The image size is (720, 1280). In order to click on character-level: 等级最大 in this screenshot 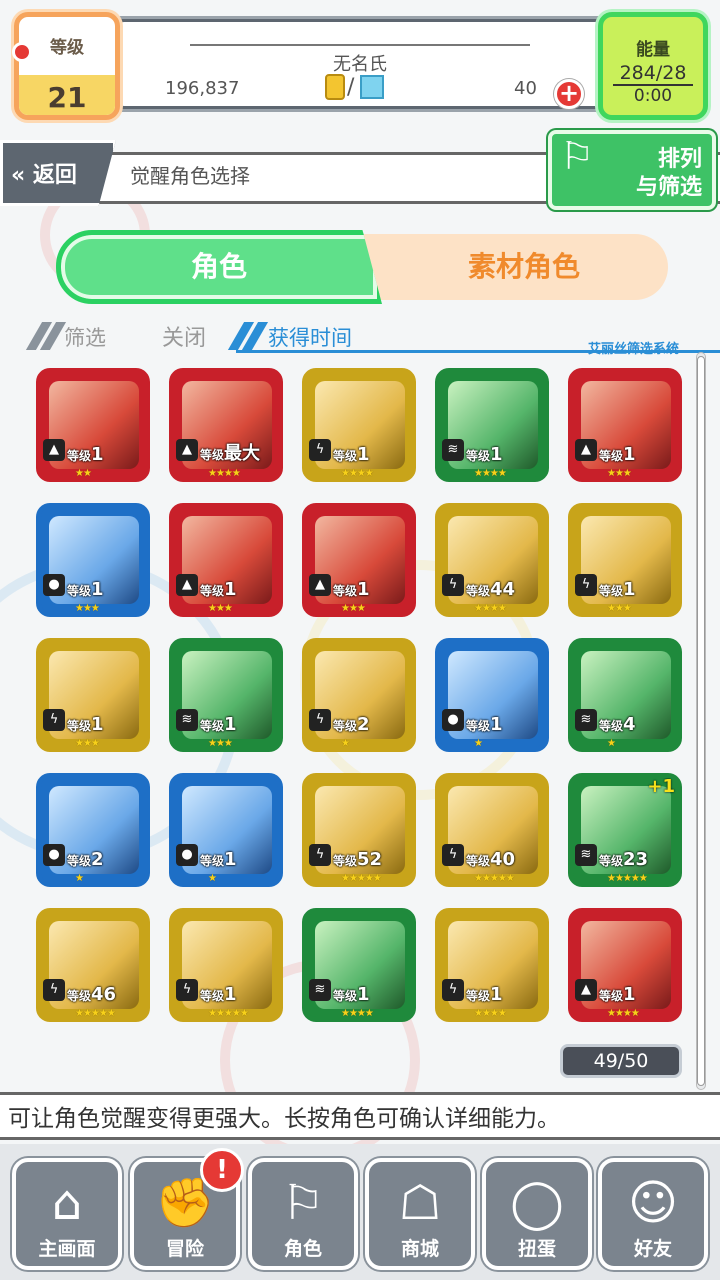, I will do `click(230, 452)`.